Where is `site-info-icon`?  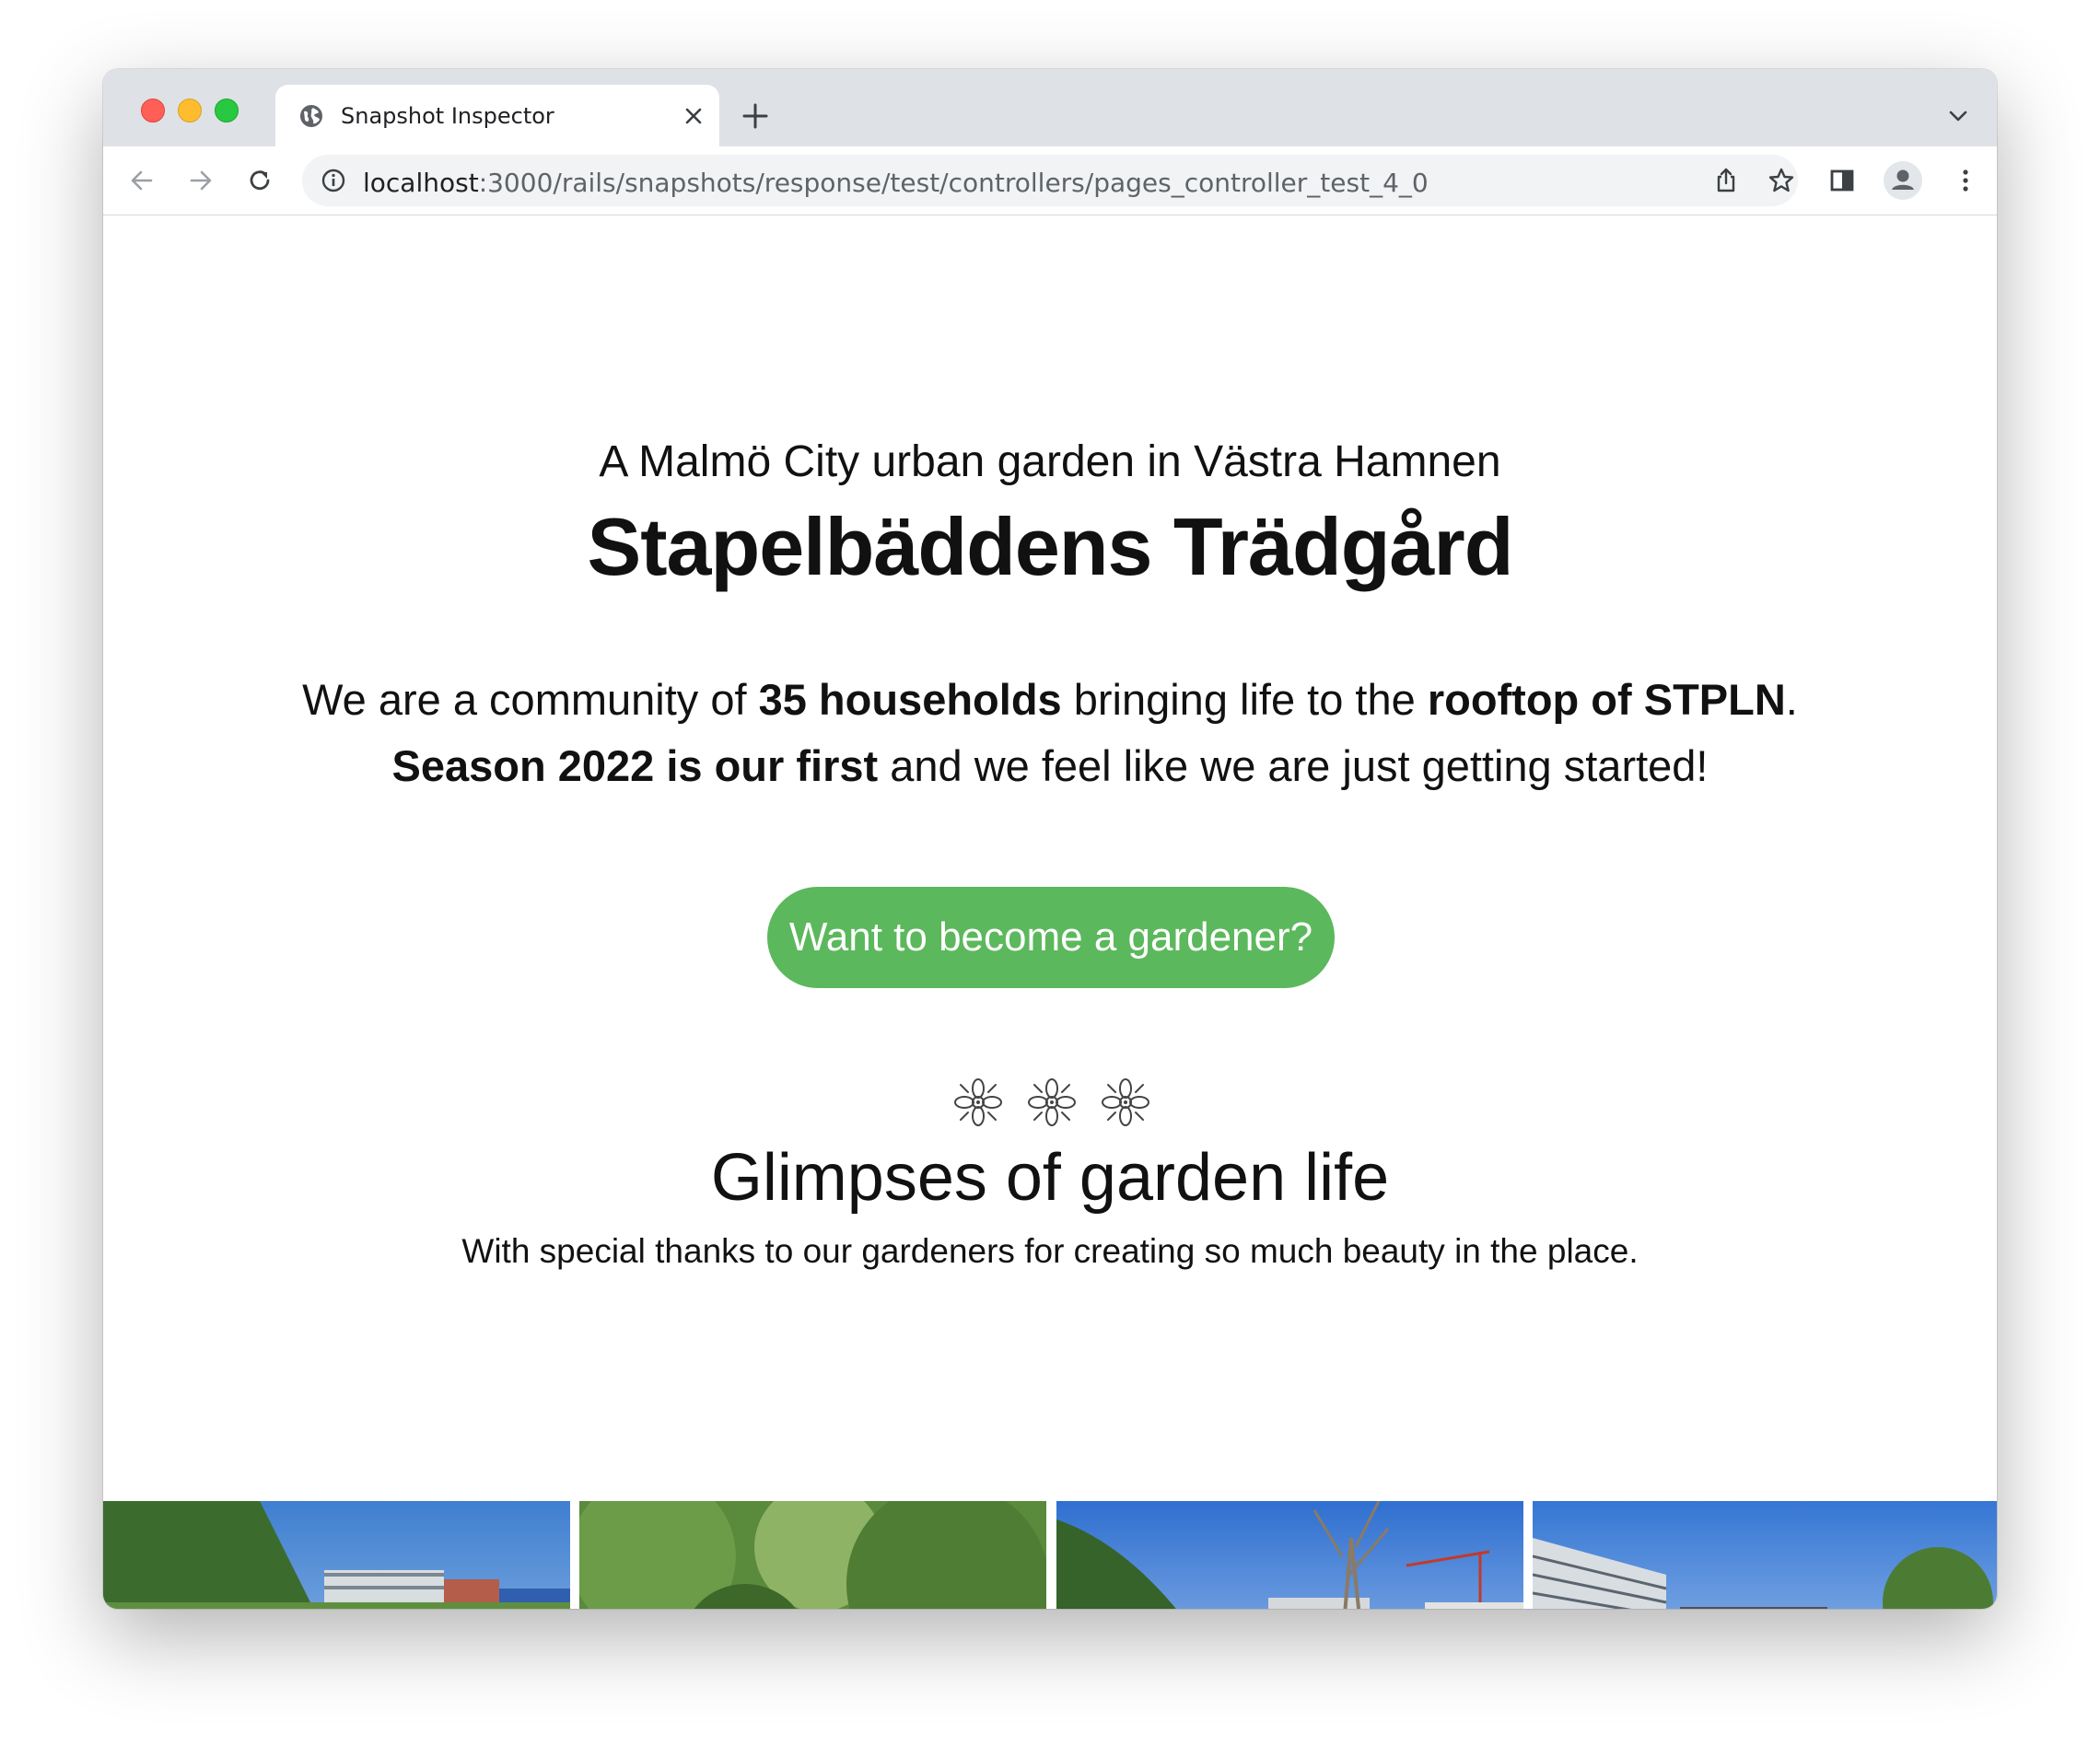
site-info-icon is located at coordinates (333, 180).